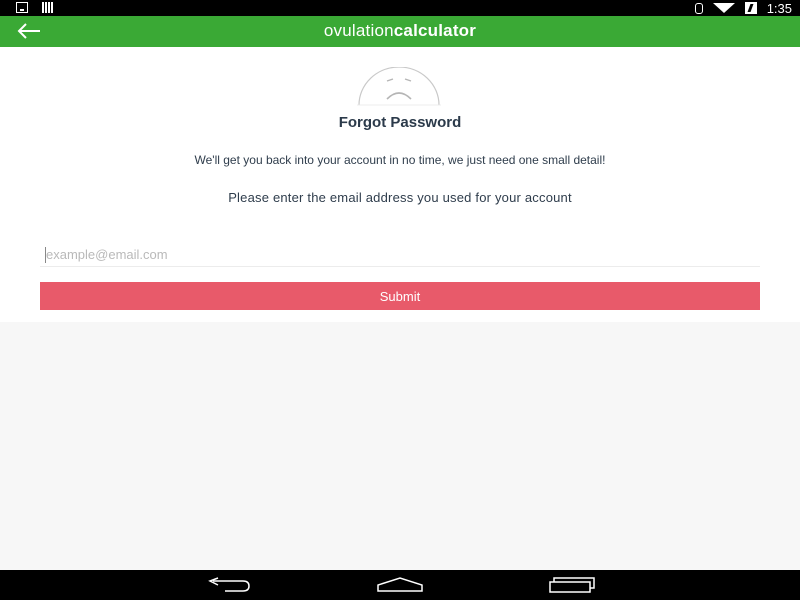  What do you see at coordinates (779, 8) in the screenshot?
I see `status-time: 1:35` at bounding box center [779, 8].